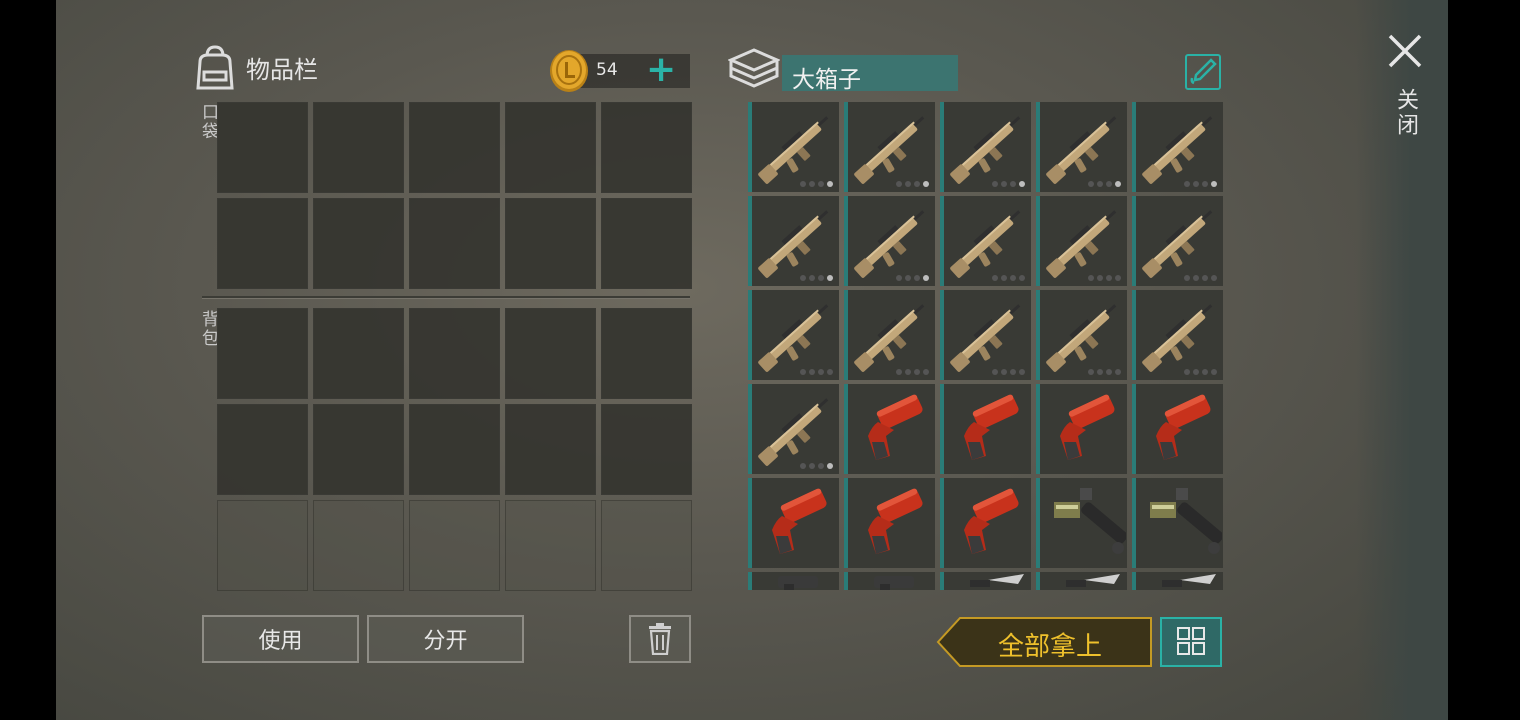 Image resolution: width=1520 pixels, height=720 pixels. Describe the element at coordinates (1203, 72) in the screenshot. I see `edit-box-button` at that location.